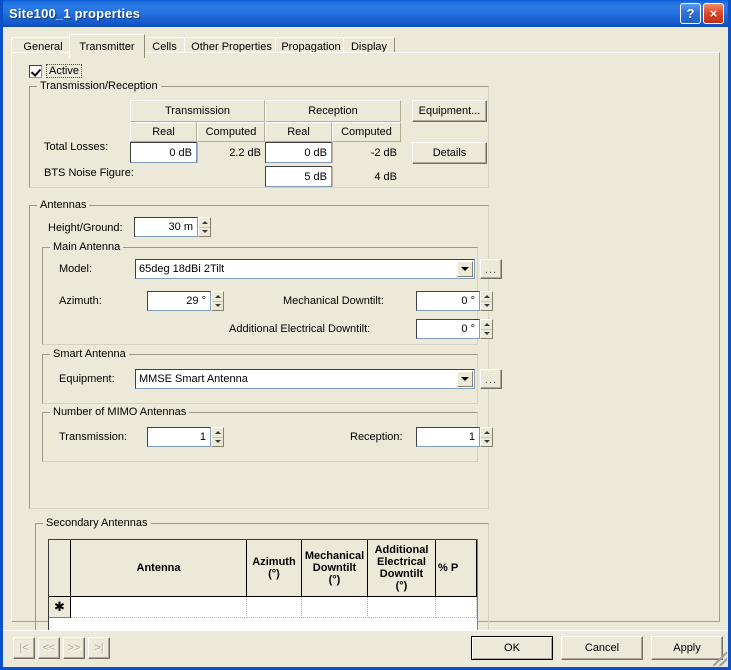 The image size is (731, 670). I want to click on transmission-reception-group-title: Transmission/Reception, so click(99, 86).